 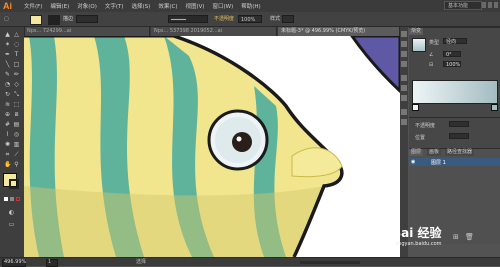 What do you see at coordinates (454, 72) in the screenshot?
I see `gradient-panel: 渐变 类型 径向 ∠ 0° ⊟ 100%` at bounding box center [454, 72].